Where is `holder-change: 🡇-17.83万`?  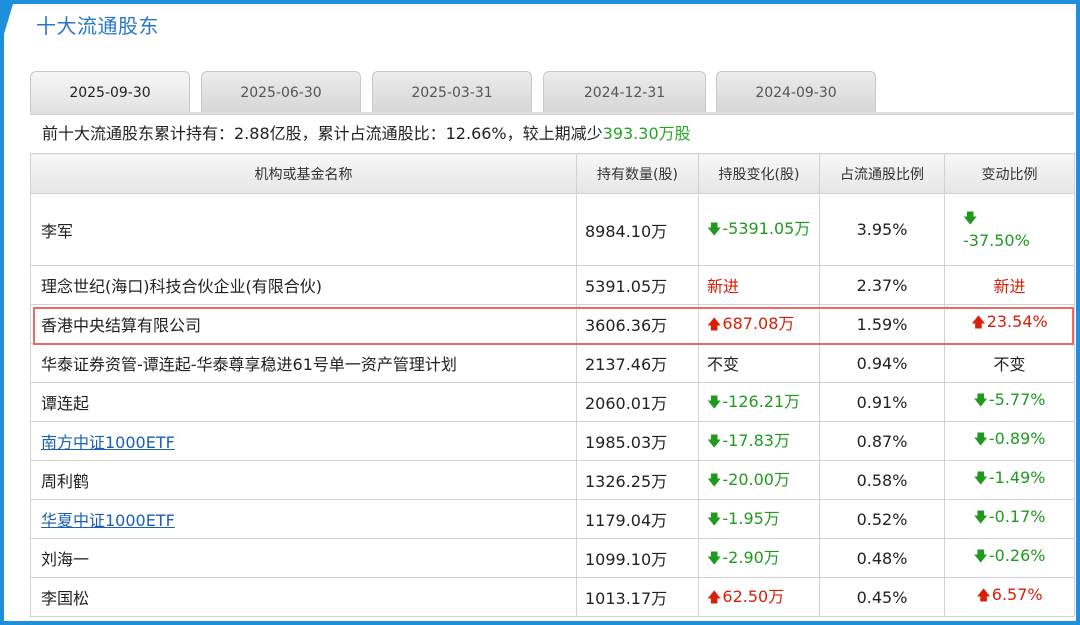 holder-change: 🡇-17.83万 is located at coordinates (759, 441).